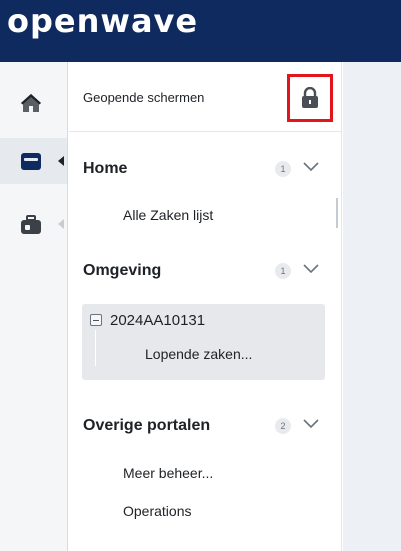 The height and width of the screenshot is (551, 401). I want to click on openwave-logo: openwave, so click(102, 21).